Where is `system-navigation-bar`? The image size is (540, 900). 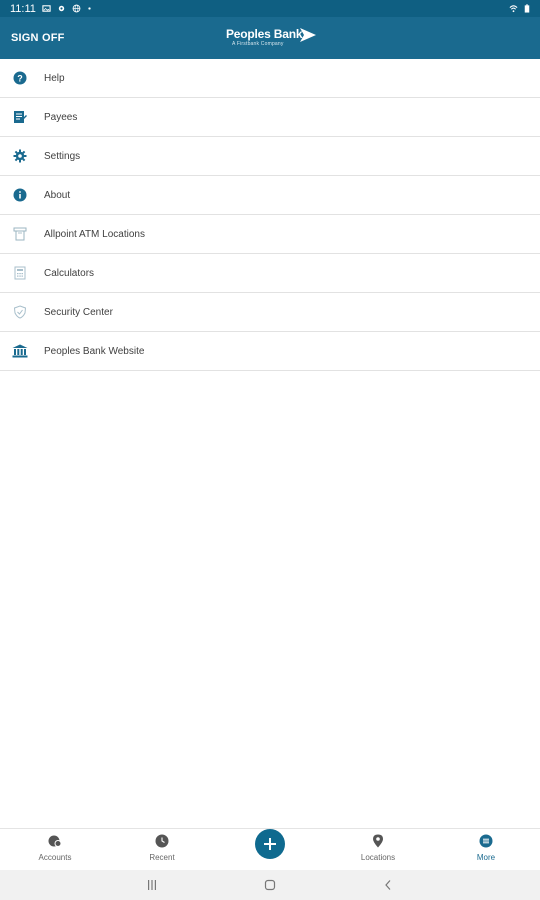
system-navigation-bar is located at coordinates (270, 885).